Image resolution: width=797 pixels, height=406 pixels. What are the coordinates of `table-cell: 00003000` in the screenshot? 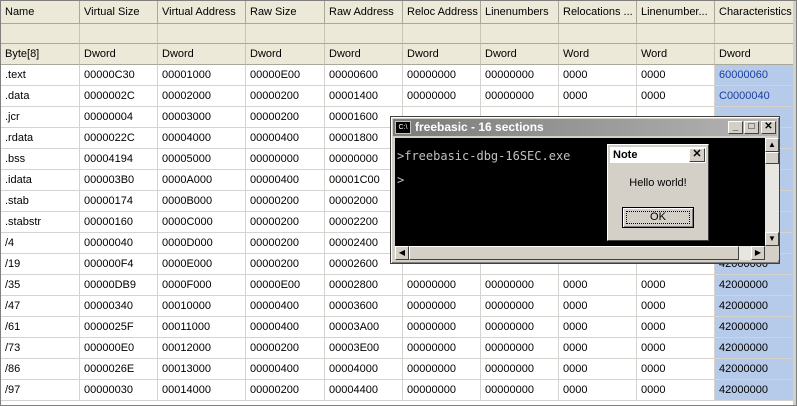 It's located at (202, 117).